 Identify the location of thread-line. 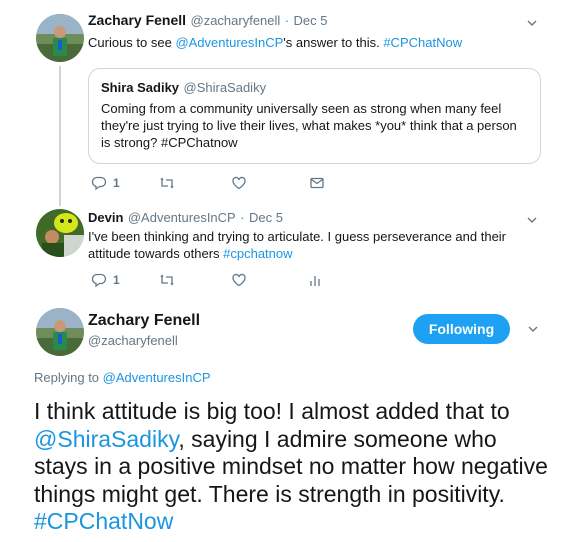
(60, 136).